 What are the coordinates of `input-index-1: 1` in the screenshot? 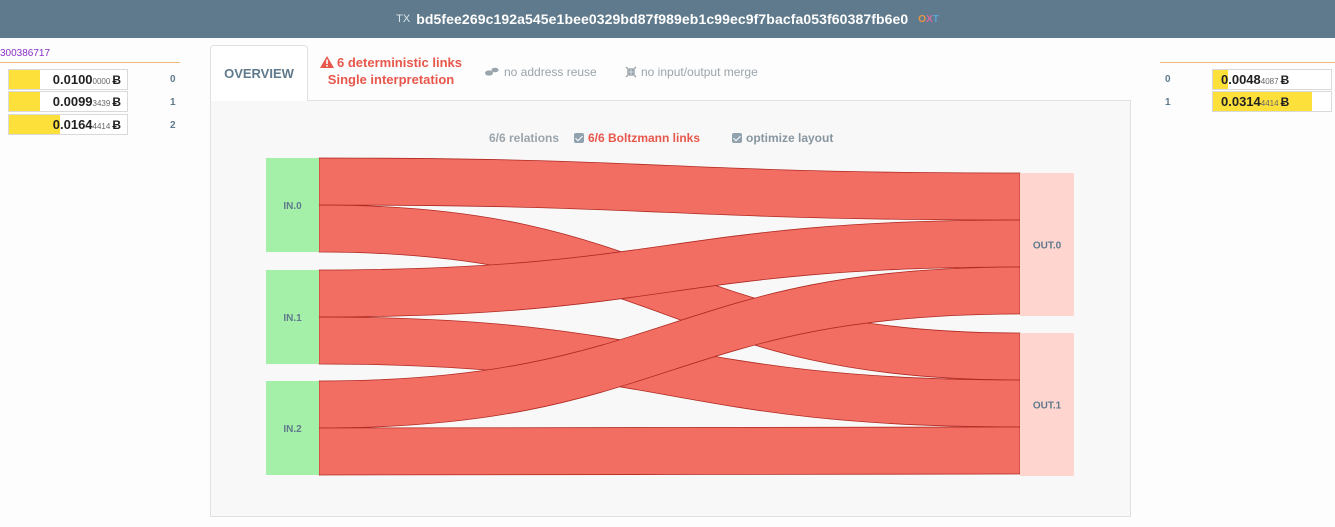 It's located at (173, 102).